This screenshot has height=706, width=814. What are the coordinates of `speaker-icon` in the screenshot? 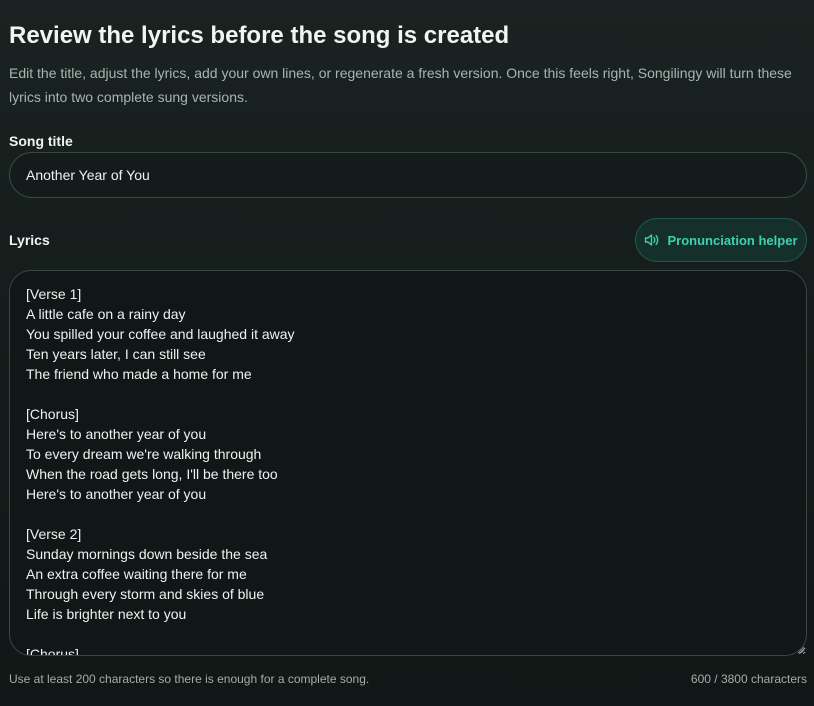 It's located at (652, 240).